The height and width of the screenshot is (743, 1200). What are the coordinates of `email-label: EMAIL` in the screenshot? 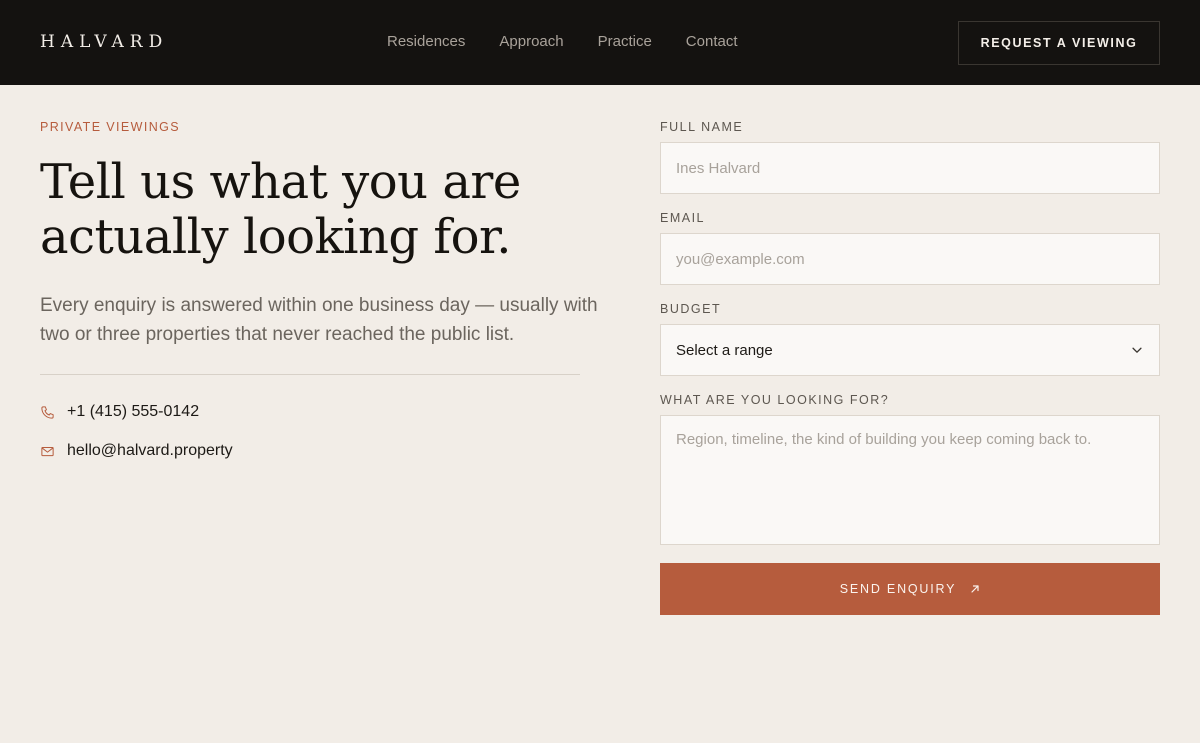 It's located at (683, 218).